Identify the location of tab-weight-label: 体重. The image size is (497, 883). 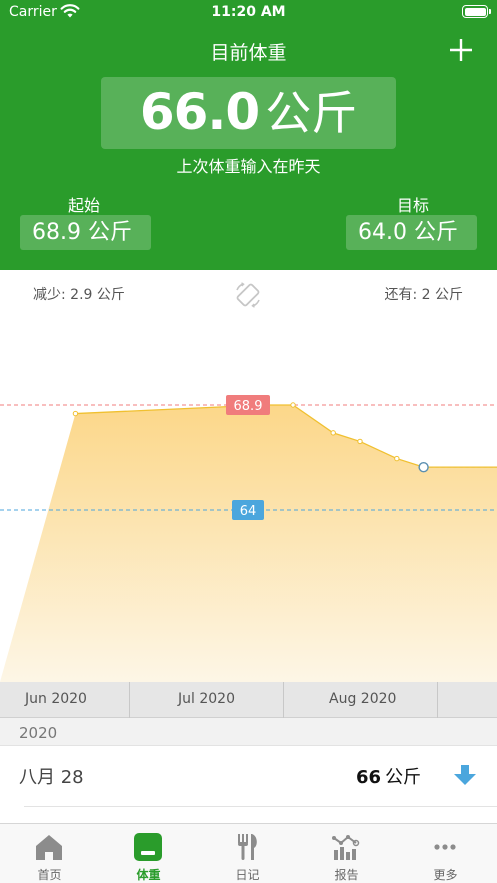
(148, 875).